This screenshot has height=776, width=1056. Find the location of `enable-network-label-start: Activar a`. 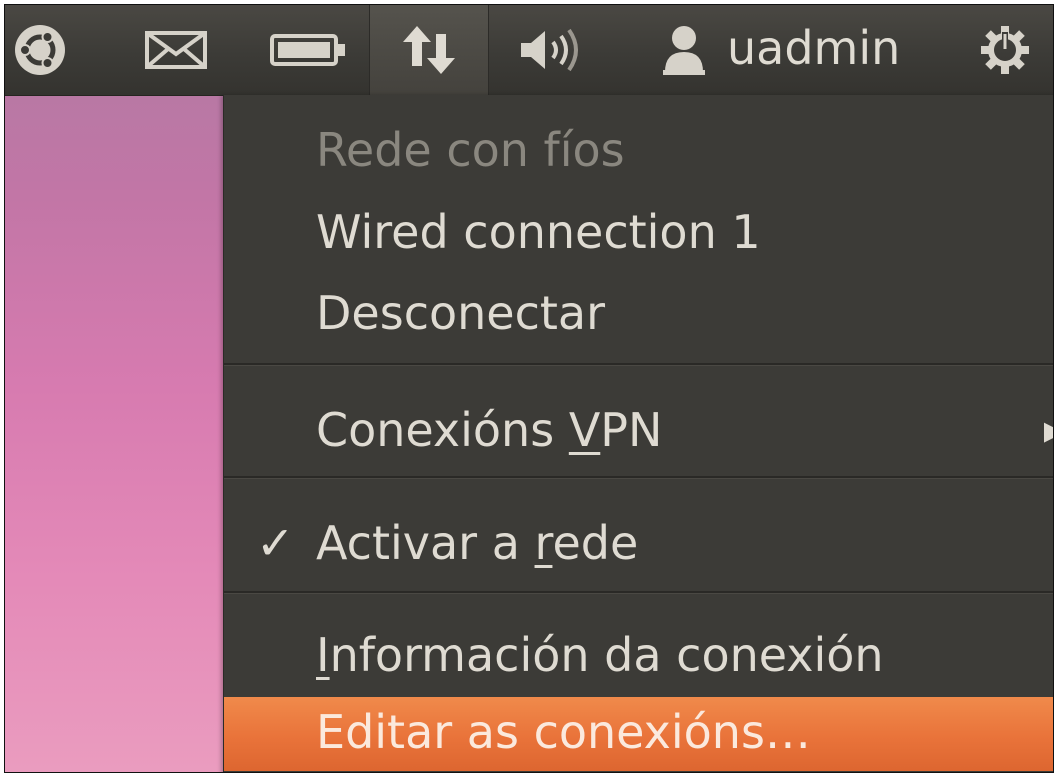

enable-network-label-start: Activar a is located at coordinates (425, 543).